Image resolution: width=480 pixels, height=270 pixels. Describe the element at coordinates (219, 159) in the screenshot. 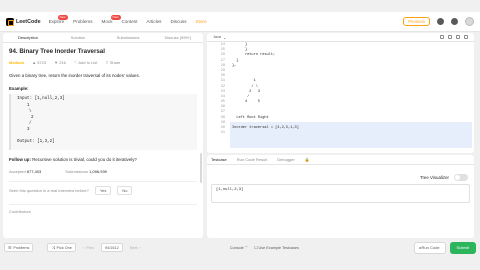

I see `tab-testcase: Testcase` at that location.